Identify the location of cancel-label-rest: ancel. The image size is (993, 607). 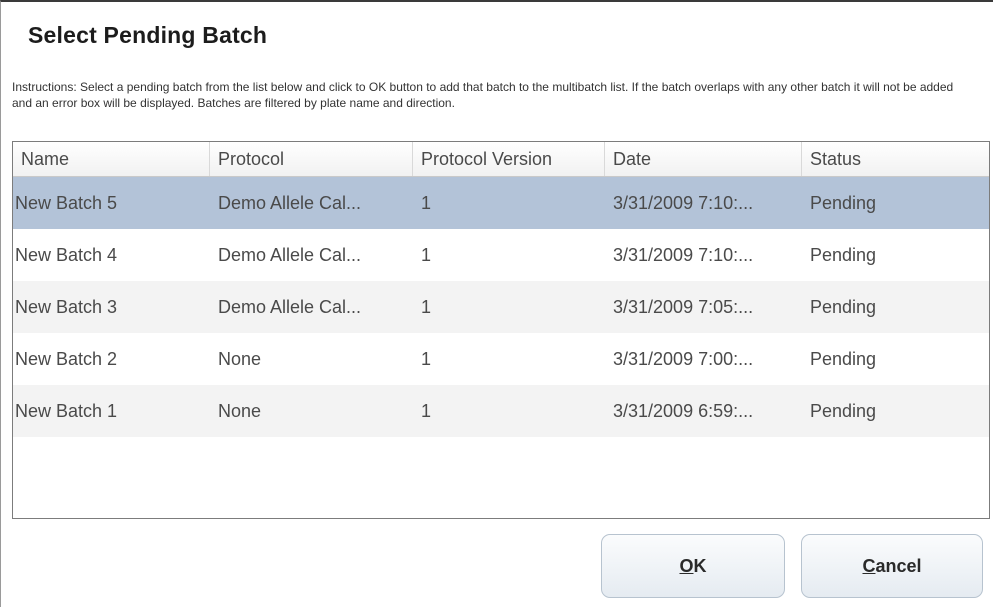
(898, 565).